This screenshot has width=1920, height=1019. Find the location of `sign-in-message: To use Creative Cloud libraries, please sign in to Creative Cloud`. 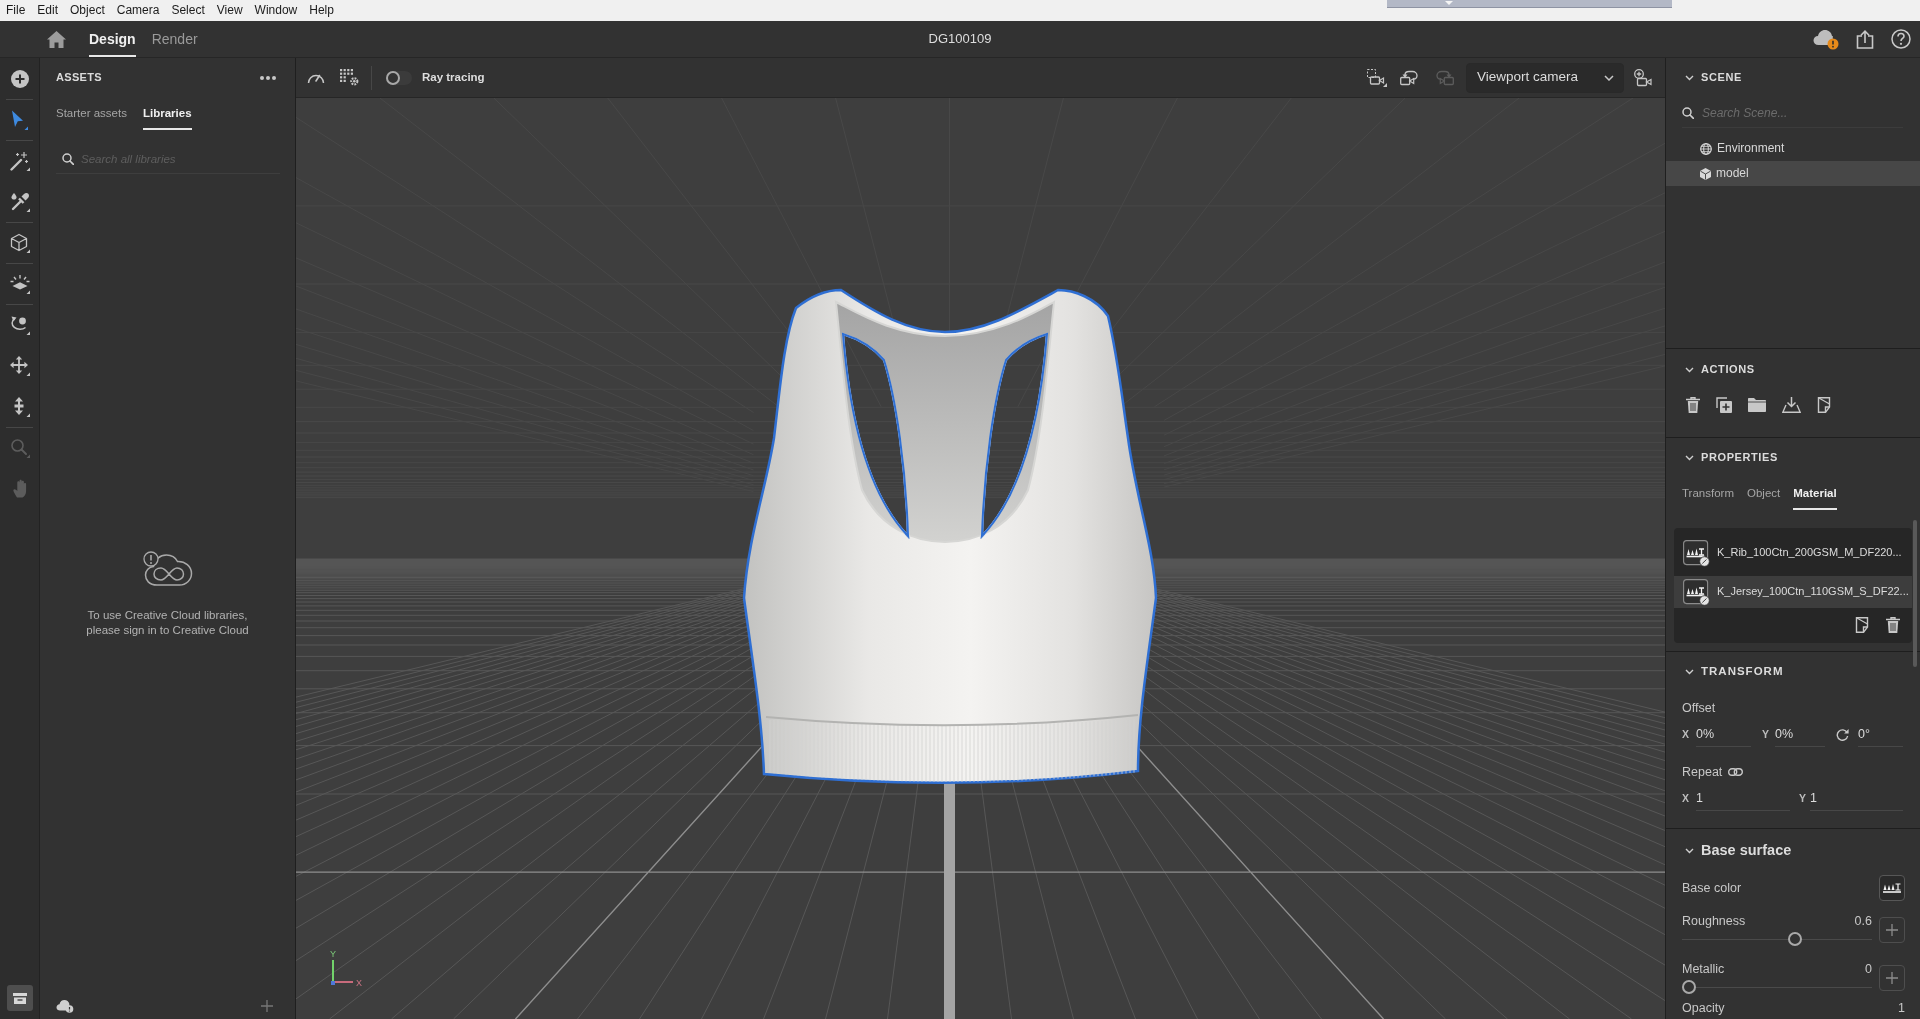

sign-in-message: To use Creative Cloud libraries, please sign in to Creative Cloud is located at coordinates (167, 623).